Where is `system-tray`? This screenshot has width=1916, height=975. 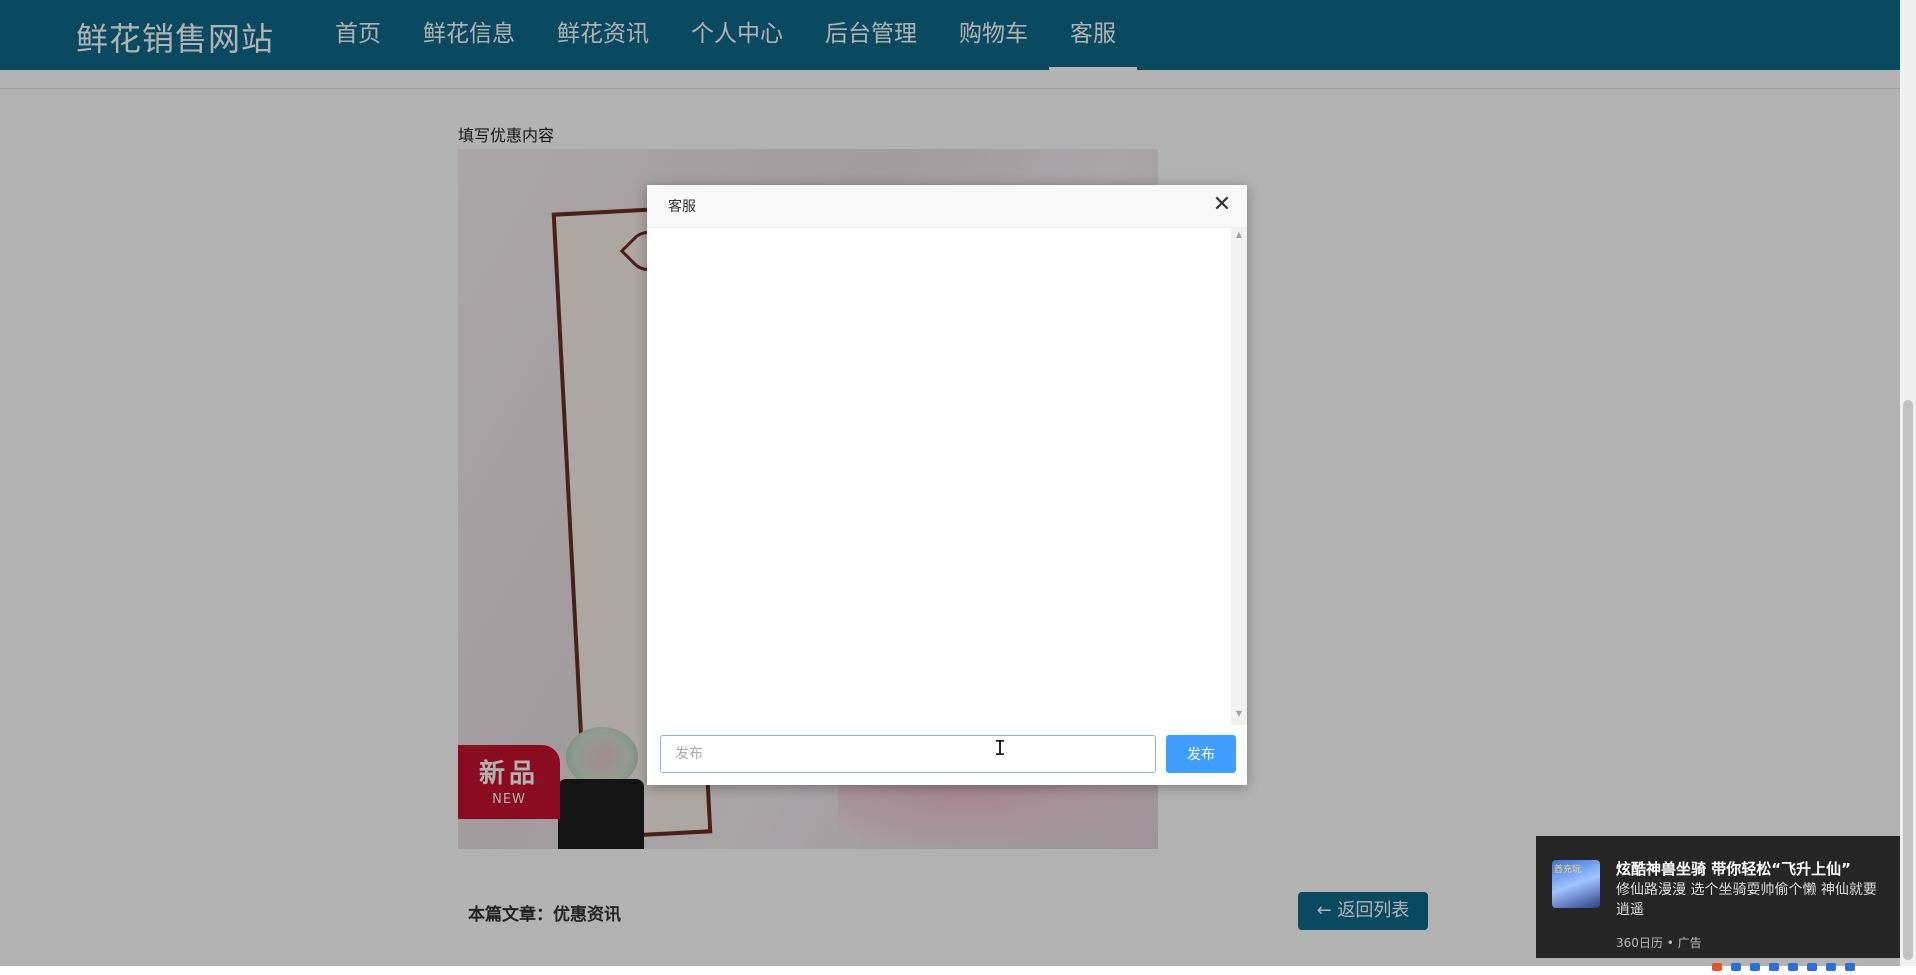 system-tray is located at coordinates (1806, 963).